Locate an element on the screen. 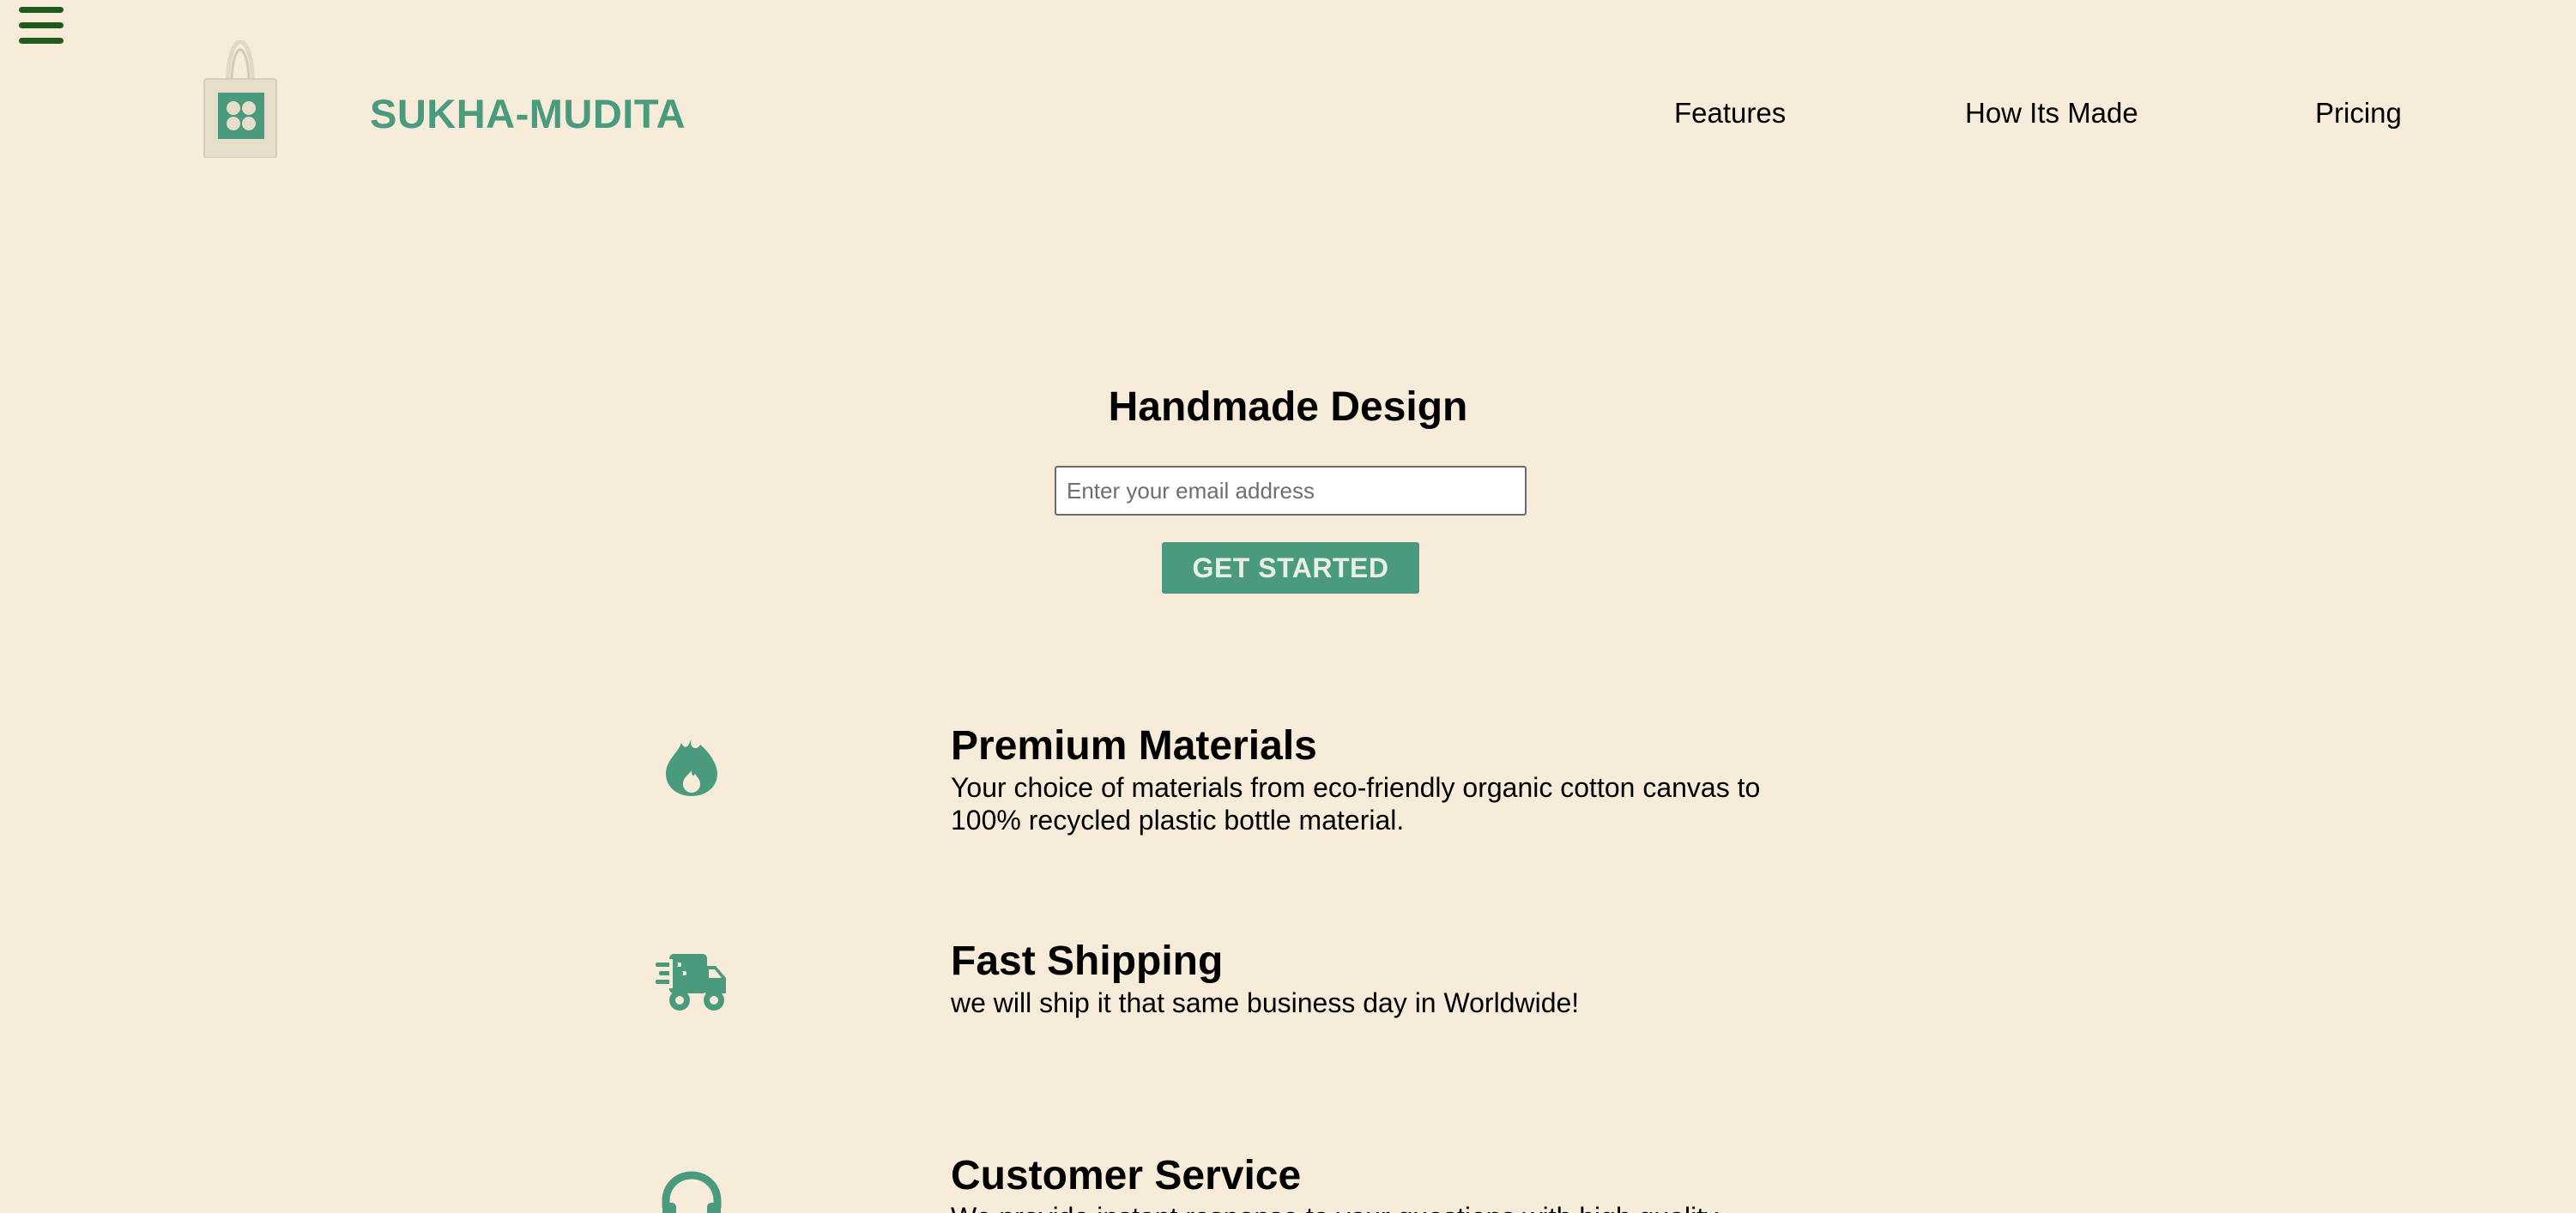 The width and height of the screenshot is (2576, 1213). nav-link-pricing: Pricing is located at coordinates (2358, 114).